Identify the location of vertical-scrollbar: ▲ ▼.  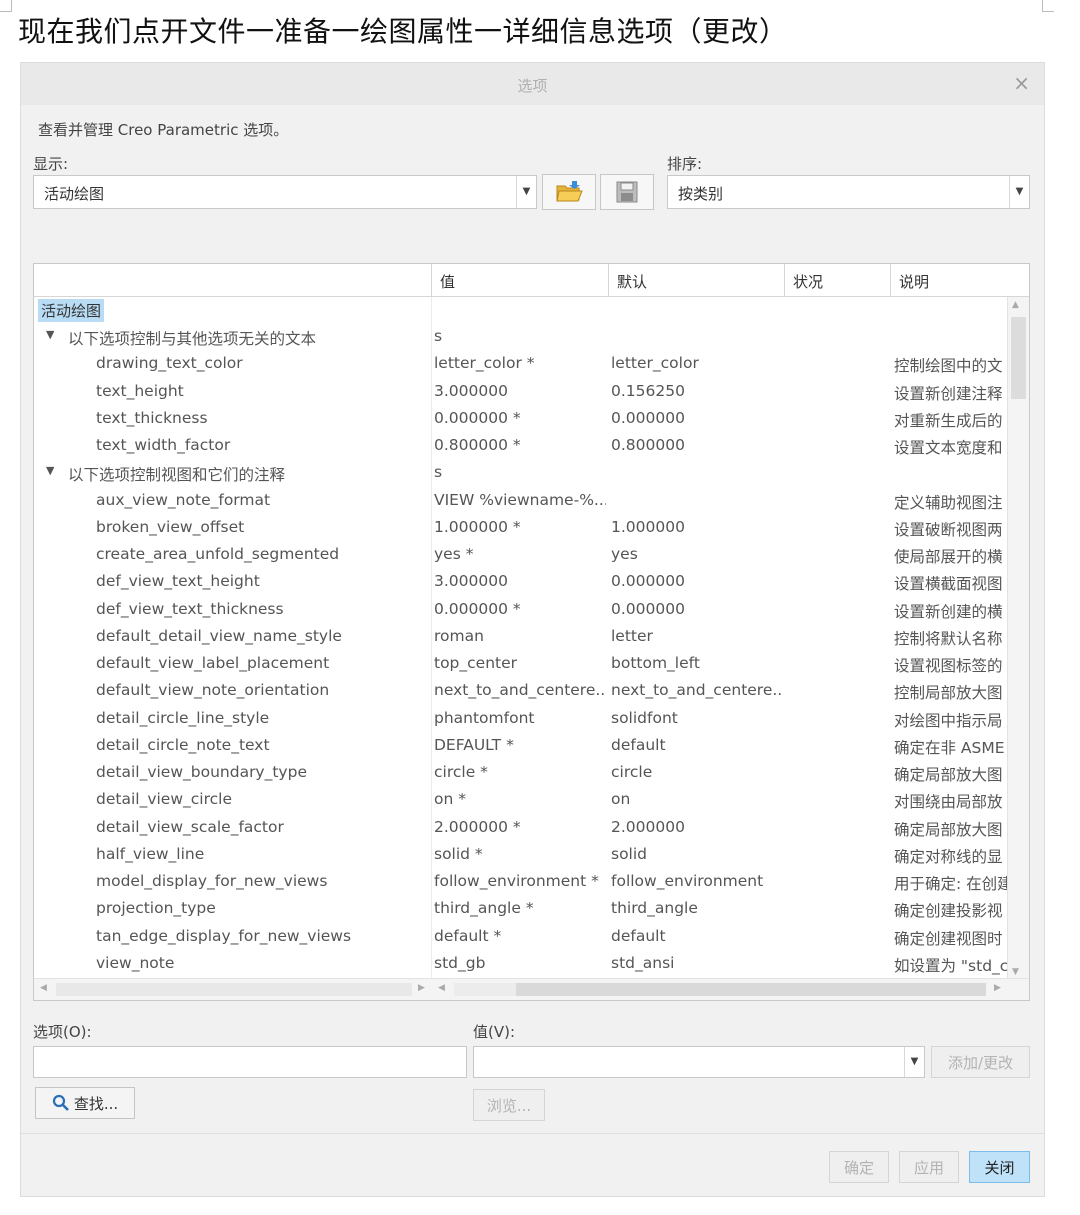
(1018, 638).